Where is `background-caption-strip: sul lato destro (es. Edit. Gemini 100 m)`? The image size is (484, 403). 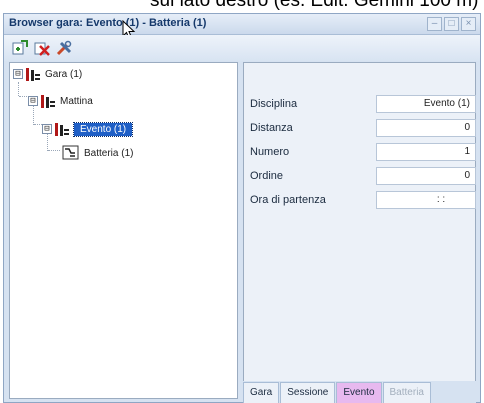 background-caption-strip: sul lato destro (es. Edit. Gemini 100 m) is located at coordinates (242, 6).